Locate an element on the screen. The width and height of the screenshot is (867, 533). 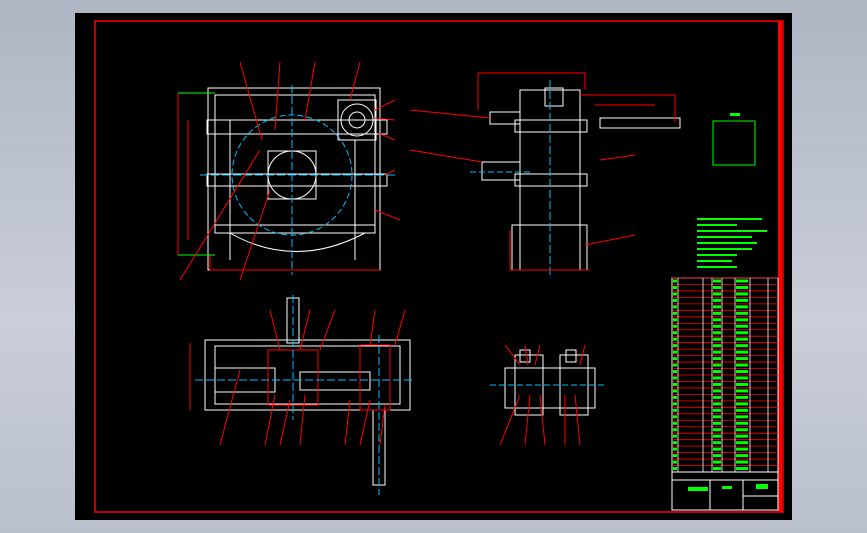
top-section-view is located at coordinates (302, 395).